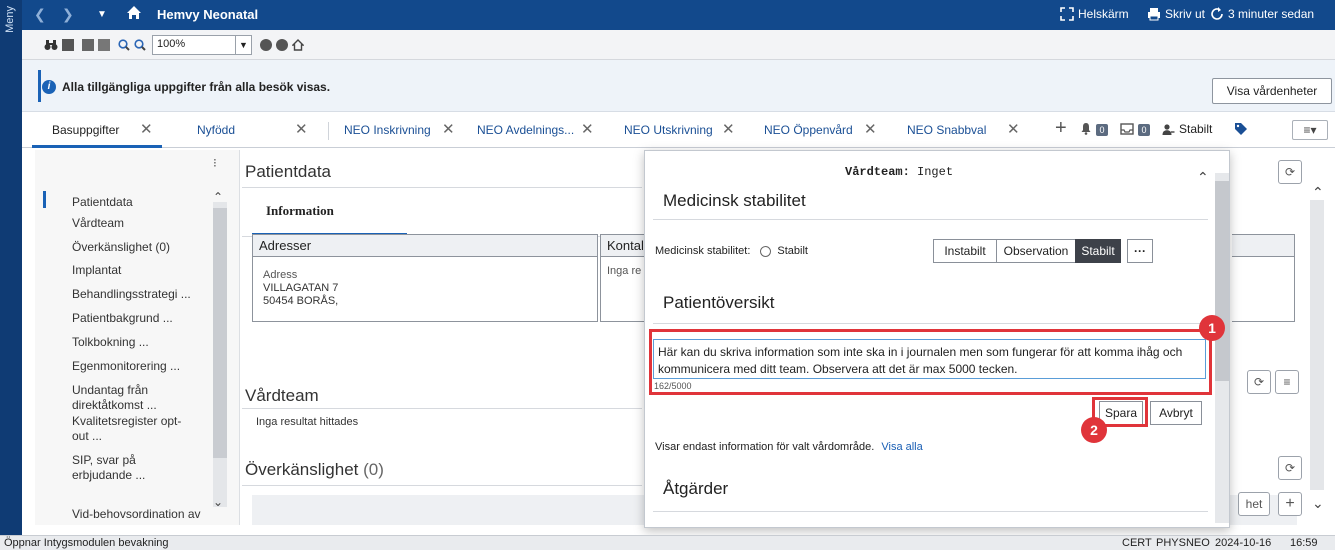  Describe the element at coordinates (901, 447) in the screenshot. I see `show-all-link: Visa alla` at that location.